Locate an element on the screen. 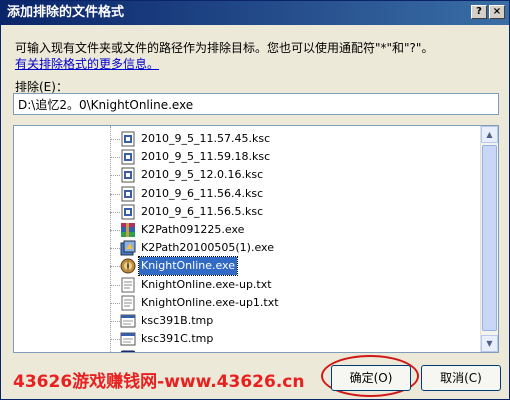 Image resolution: width=510 pixels, height=400 pixels. help-button: ? is located at coordinates (479, 12).